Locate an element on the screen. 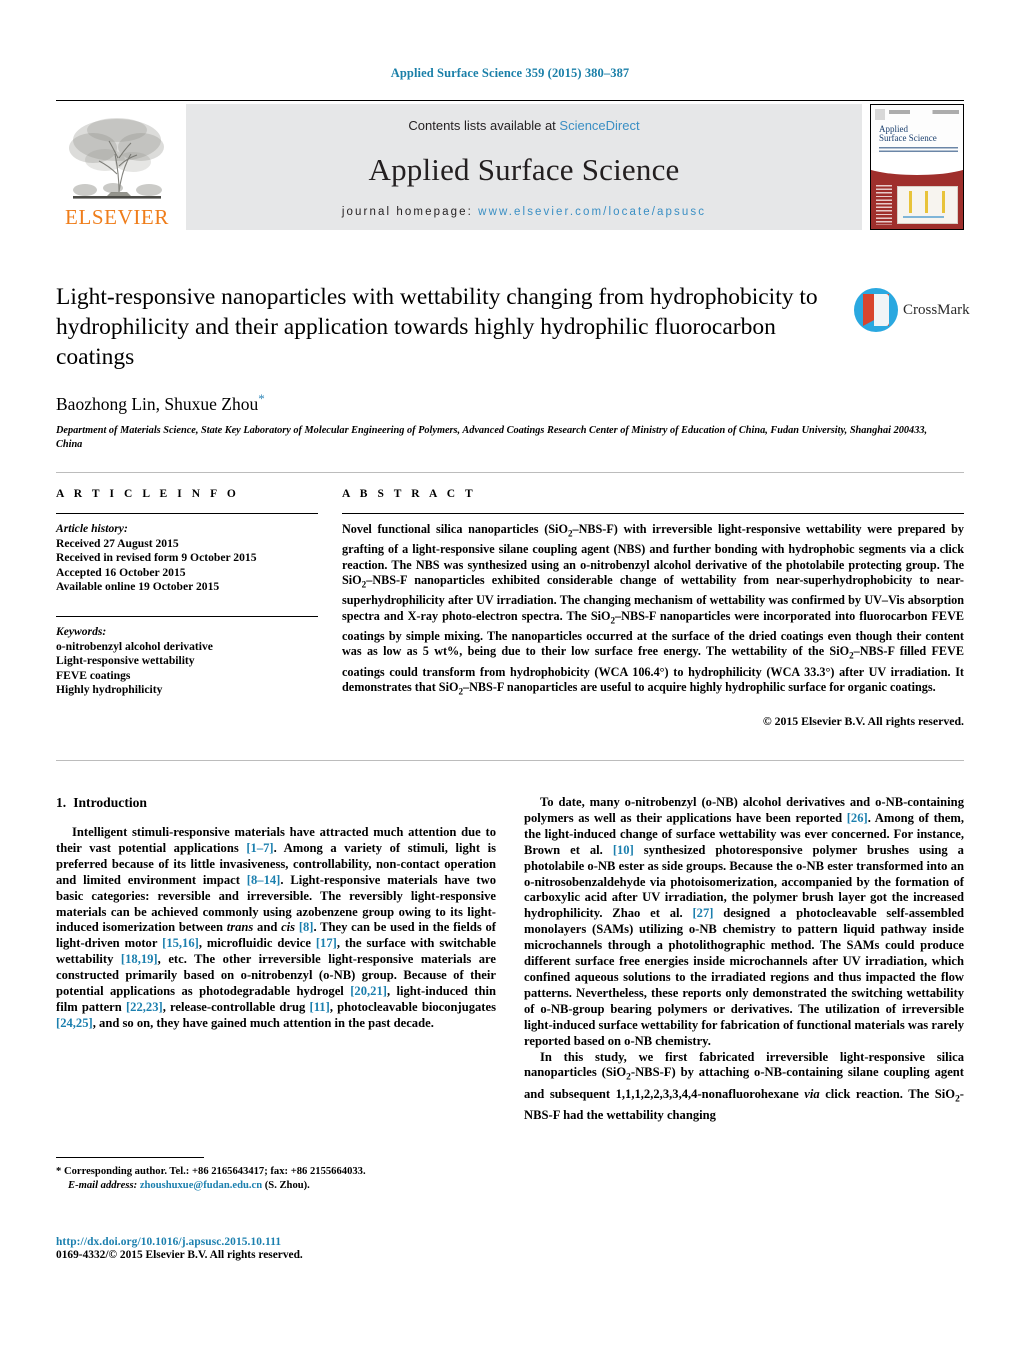 This screenshot has width=1020, height=1351. journal-cover-thumbnail: Applied Surface Science is located at coordinates (917, 167).